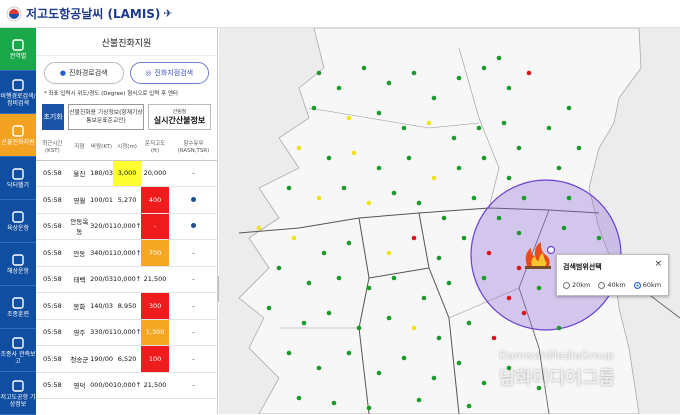  Describe the element at coordinates (18, 264) in the screenshot. I see `nav-item-sea-ops: 해상운항` at that location.